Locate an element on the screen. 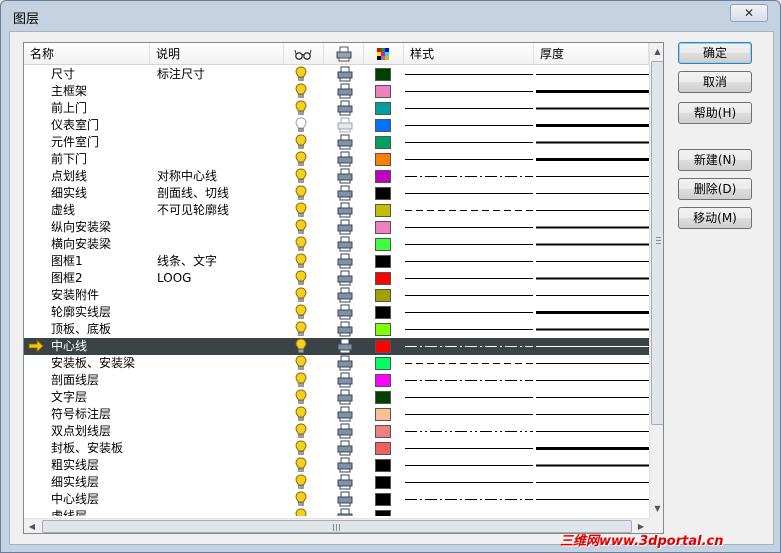 This screenshot has height=553, width=781. layer-row: 文字层 is located at coordinates (336, 397).